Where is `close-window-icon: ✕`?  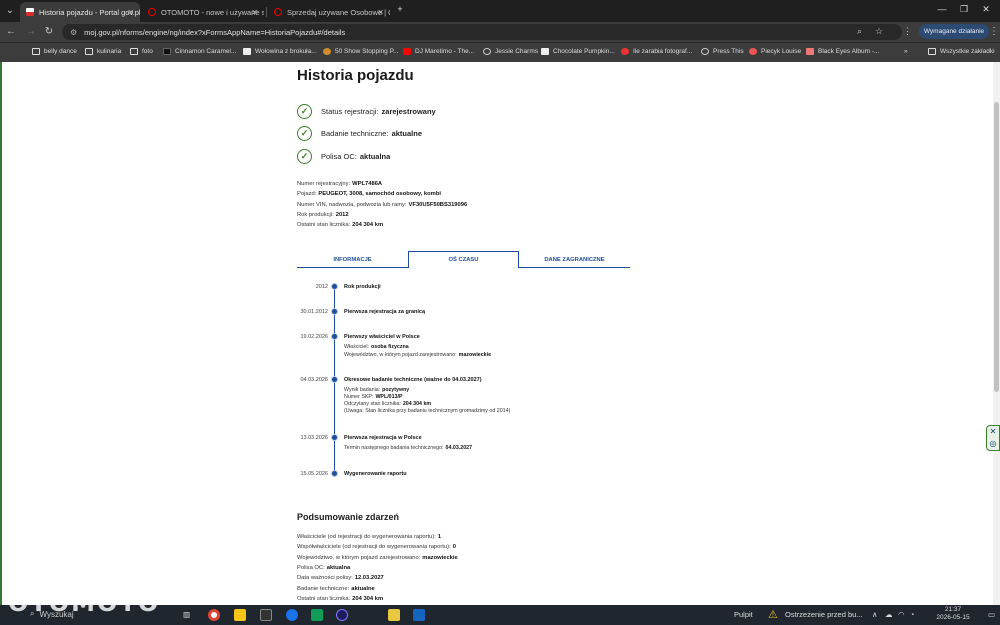
close-window-icon: ✕ is located at coordinates (986, 9).